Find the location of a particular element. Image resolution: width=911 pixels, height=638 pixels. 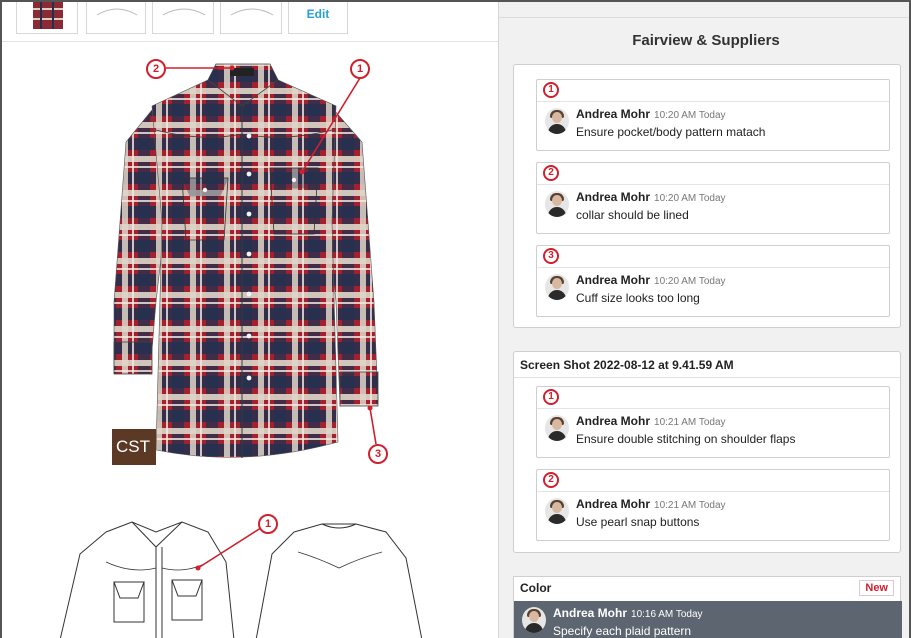

thumbnail-strip: Edit is located at coordinates (250, 22).